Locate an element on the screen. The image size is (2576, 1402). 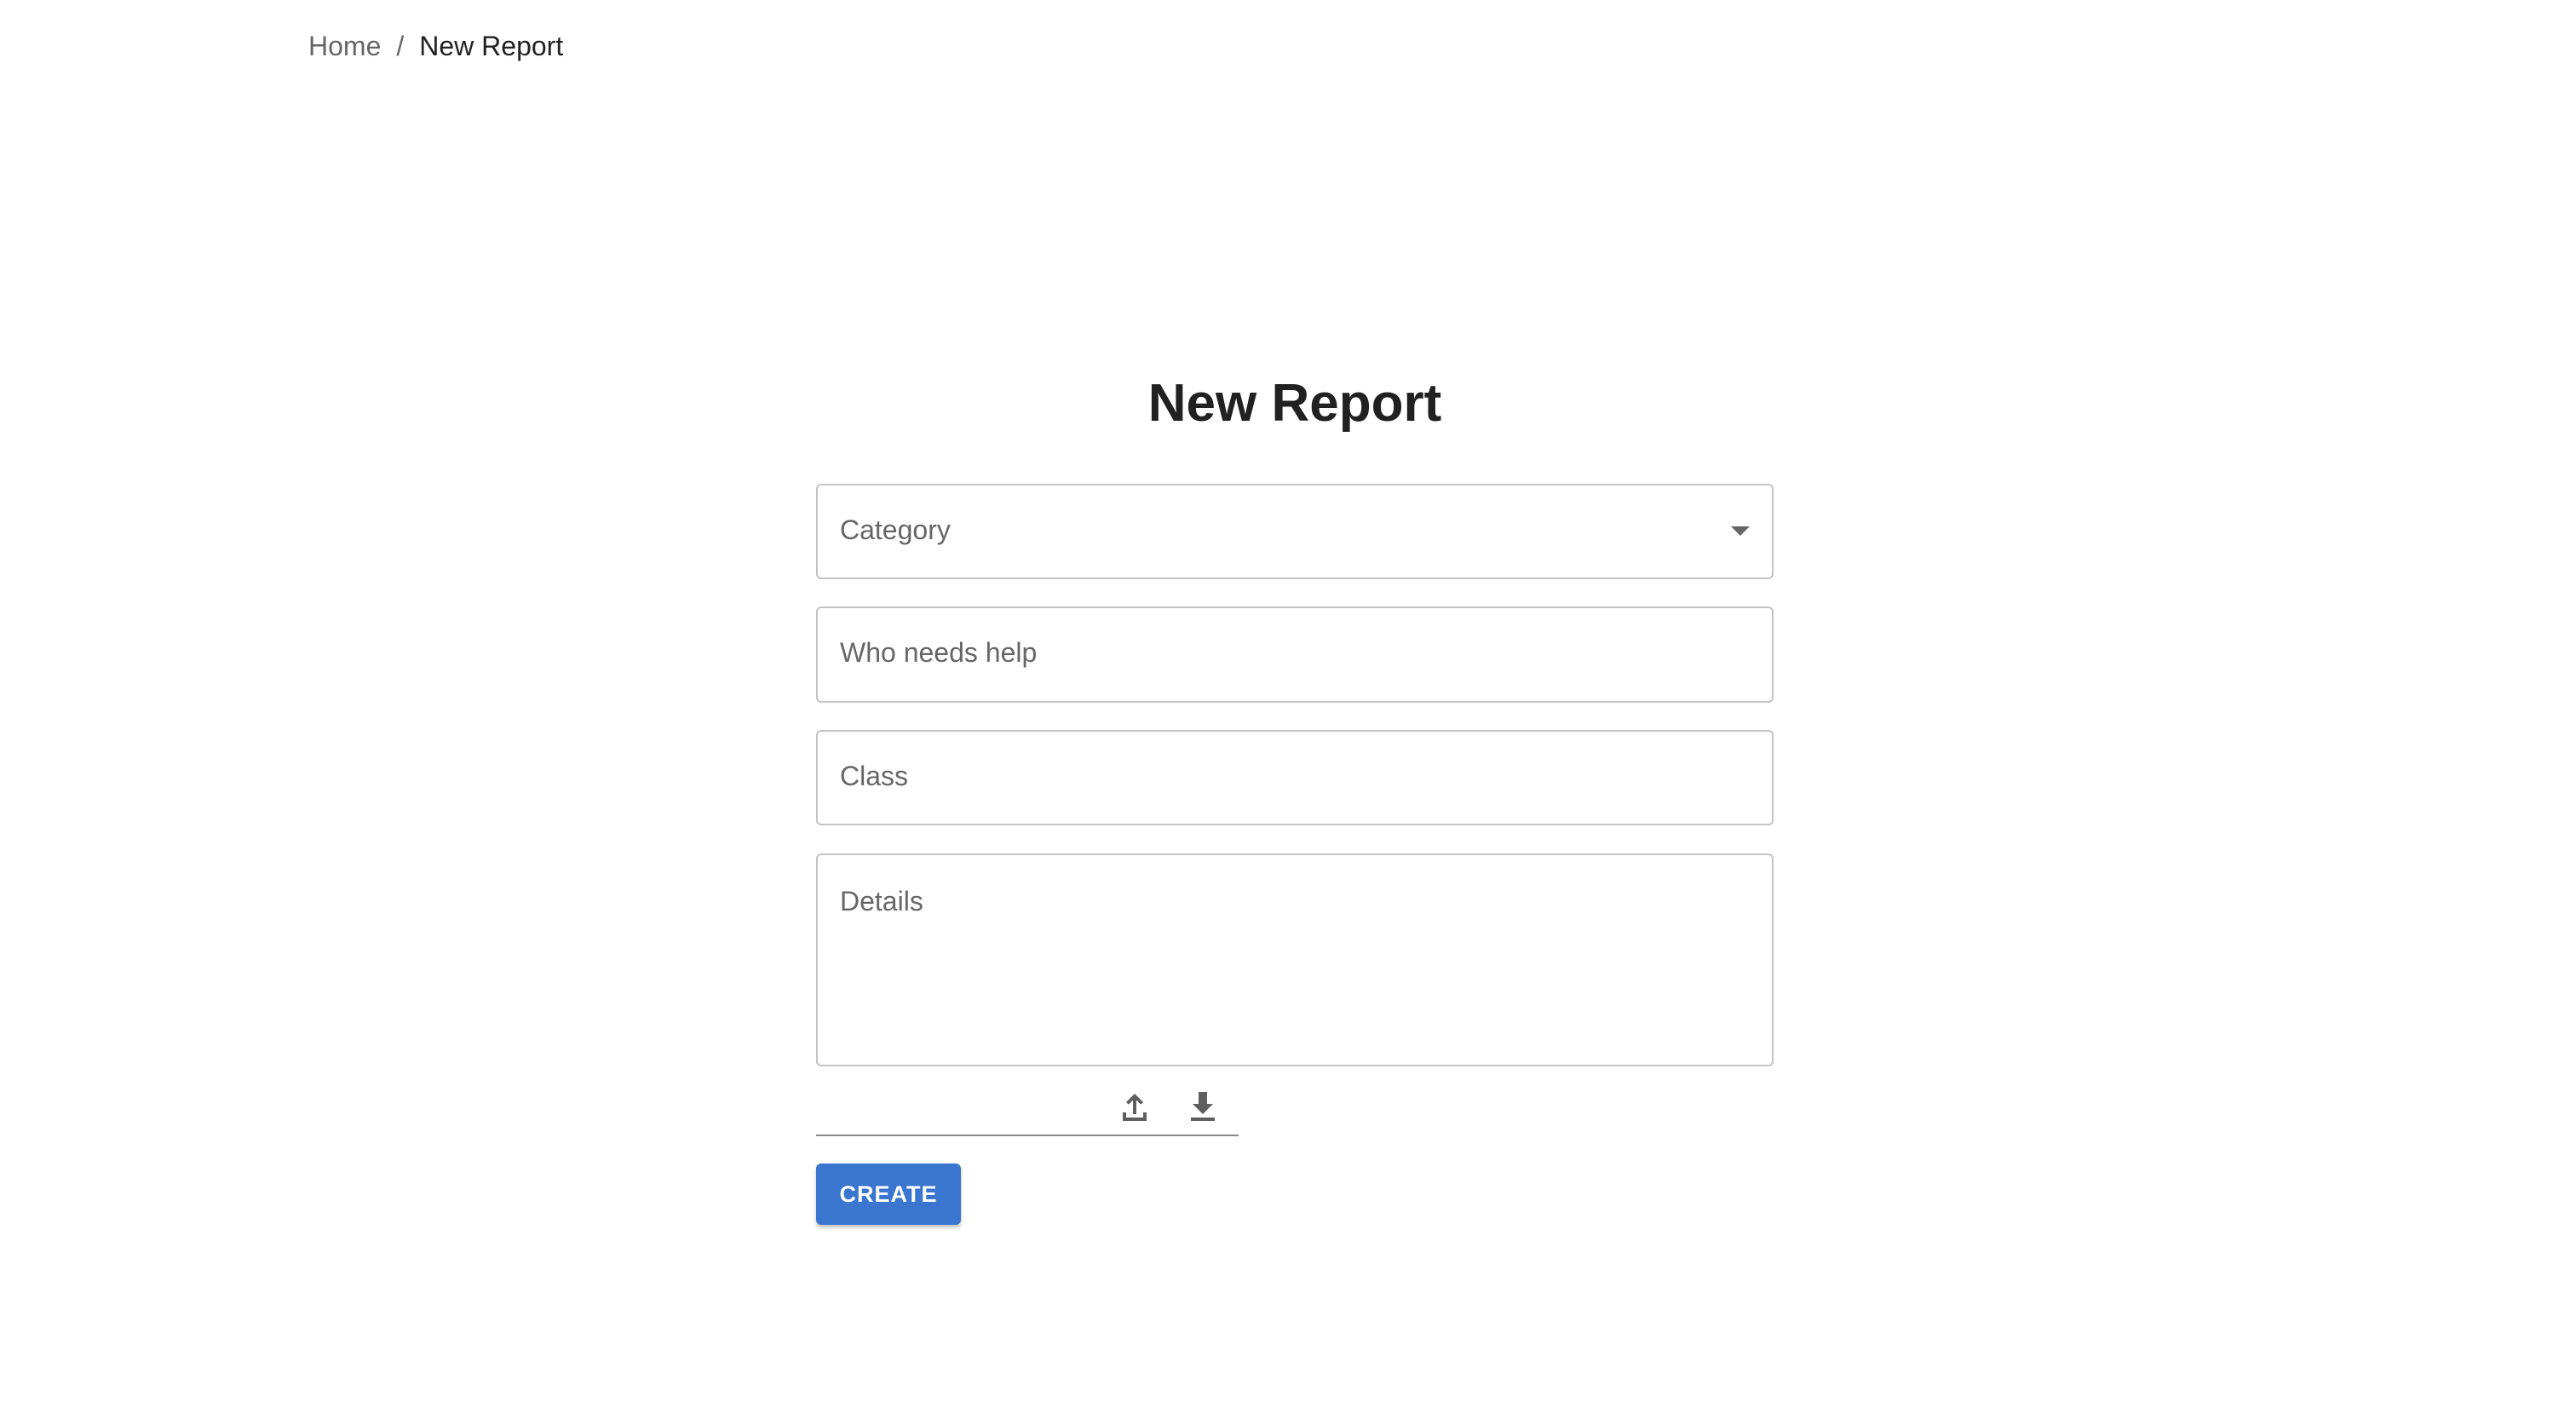
breadcrumb-home-link: Home is located at coordinates (345, 46).